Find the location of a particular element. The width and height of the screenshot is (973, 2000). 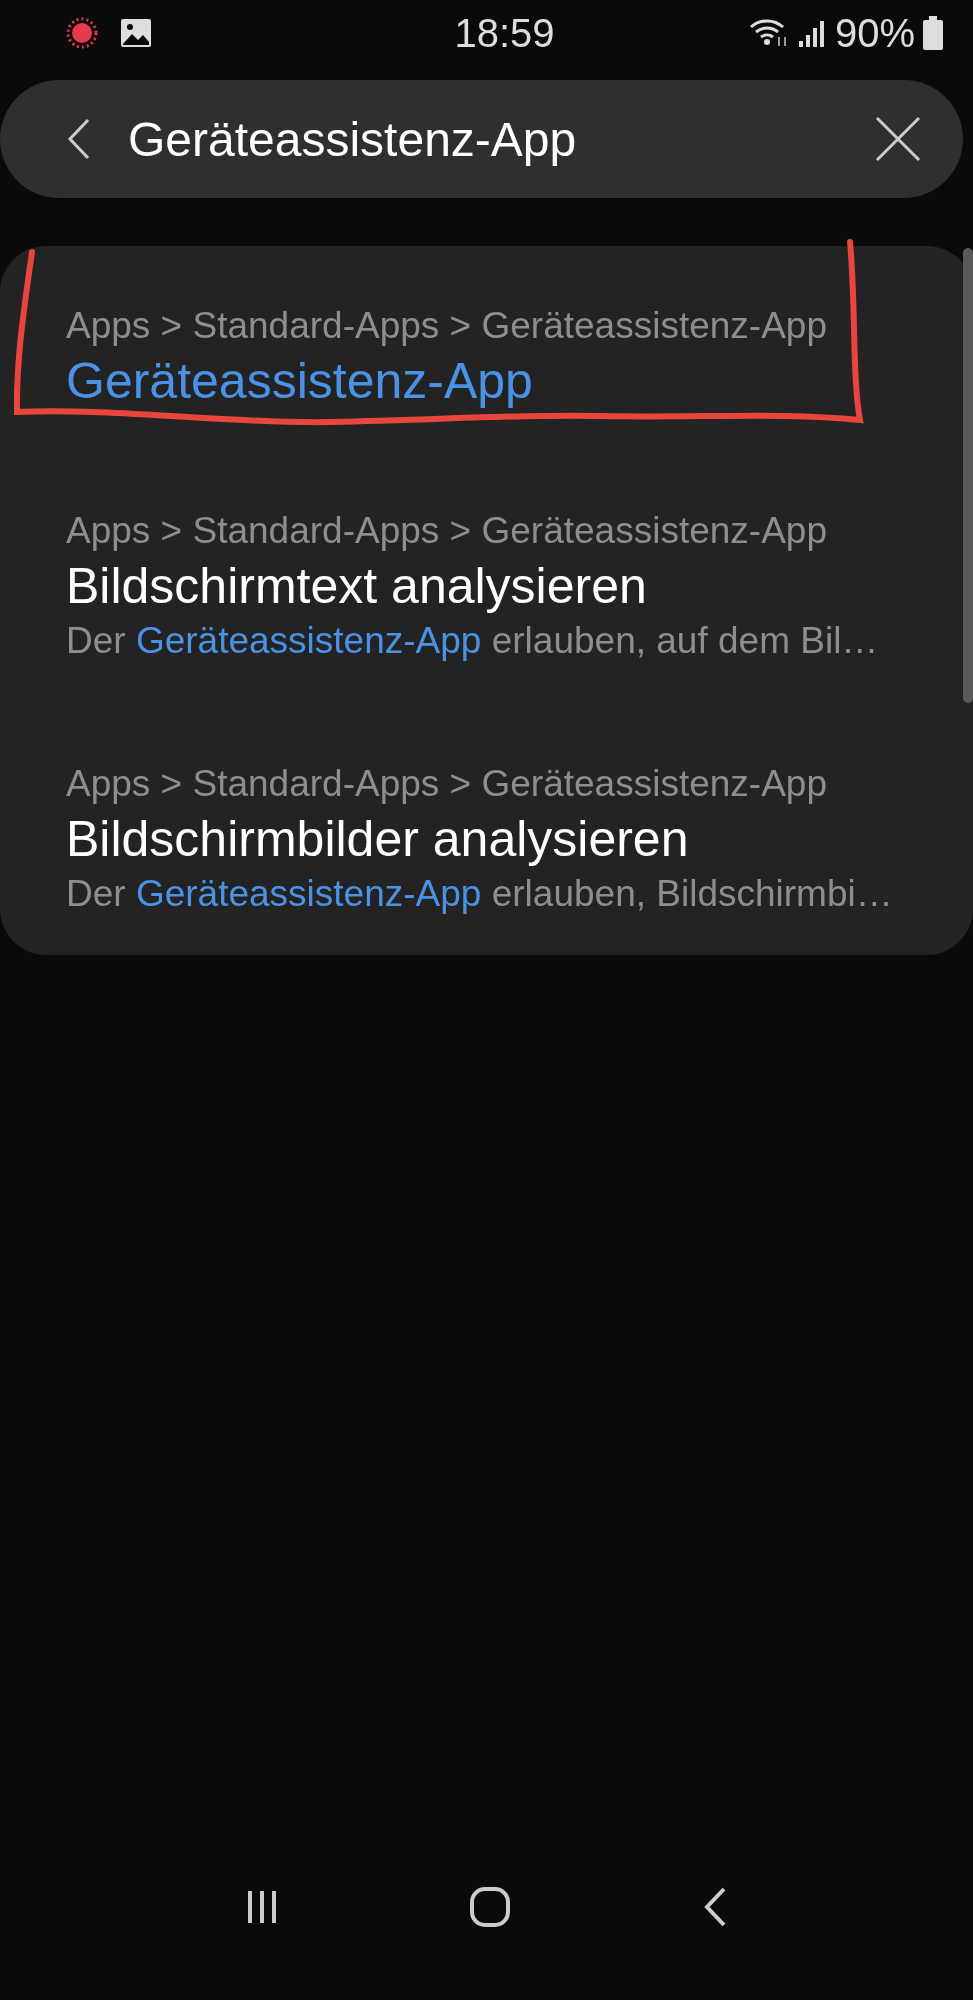

back-button is located at coordinates (79, 139).